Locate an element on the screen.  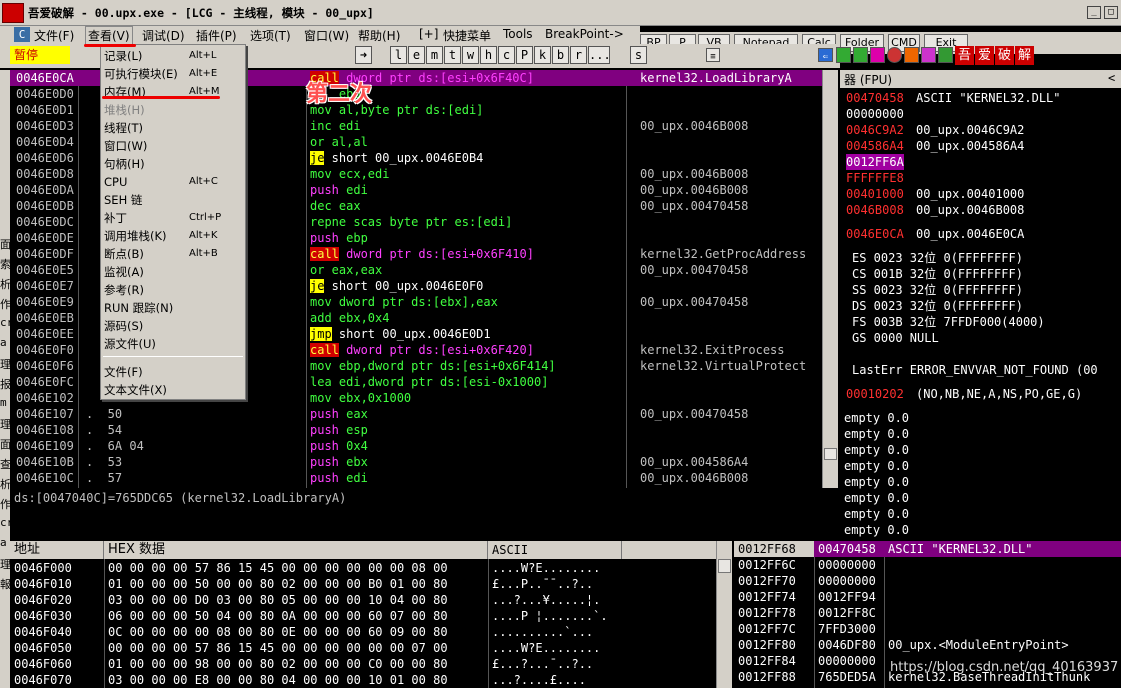
disasm-instruction: mov dword ptr ds:[ebx],eax is located at coordinates (404, 302).